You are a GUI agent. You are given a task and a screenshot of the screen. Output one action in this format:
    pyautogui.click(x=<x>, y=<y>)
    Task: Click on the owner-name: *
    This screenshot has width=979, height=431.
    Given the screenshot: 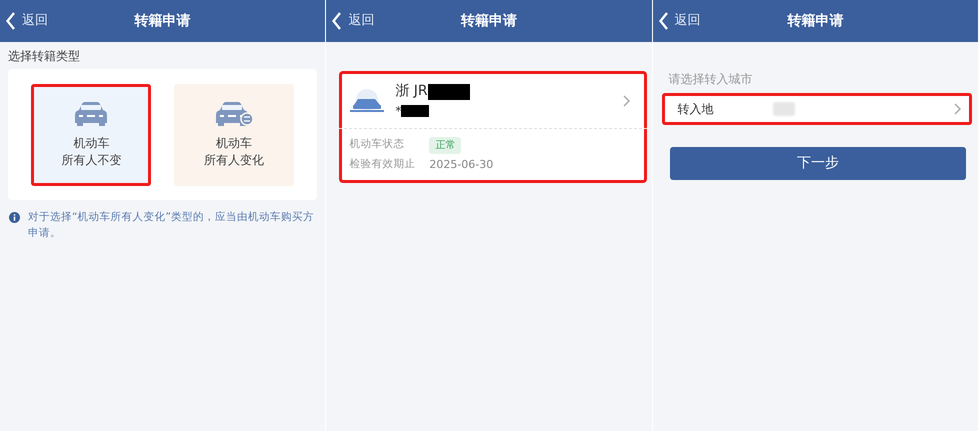 What is the action you would take?
    pyautogui.click(x=398, y=111)
    